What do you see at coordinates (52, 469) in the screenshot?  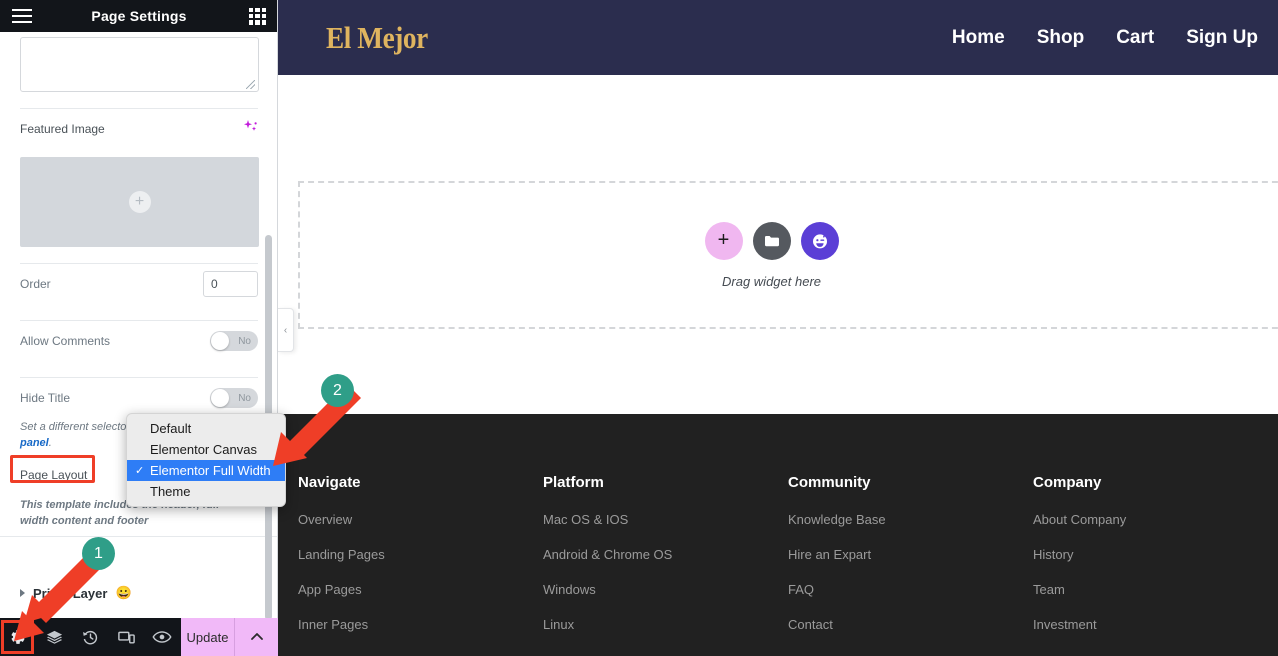 I see `page-layout-highlight` at bounding box center [52, 469].